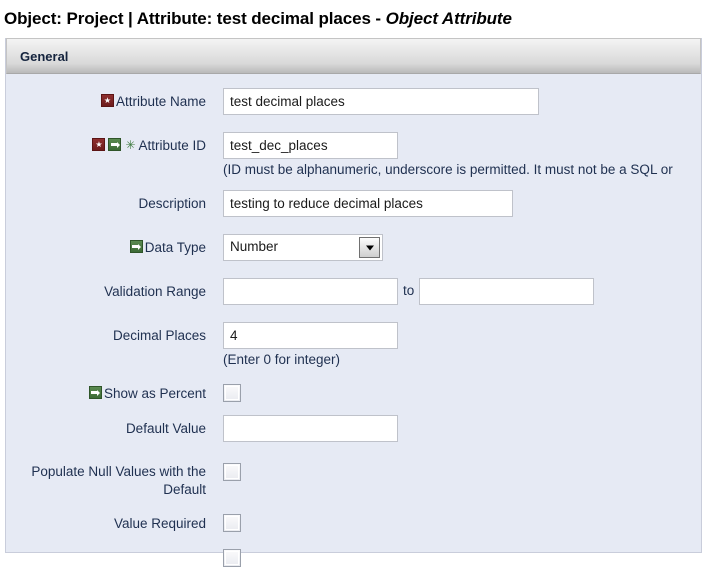  I want to click on row-description: Description, so click(353, 203).